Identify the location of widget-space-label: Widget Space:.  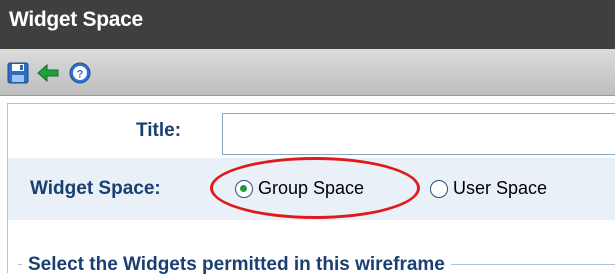
(95, 188).